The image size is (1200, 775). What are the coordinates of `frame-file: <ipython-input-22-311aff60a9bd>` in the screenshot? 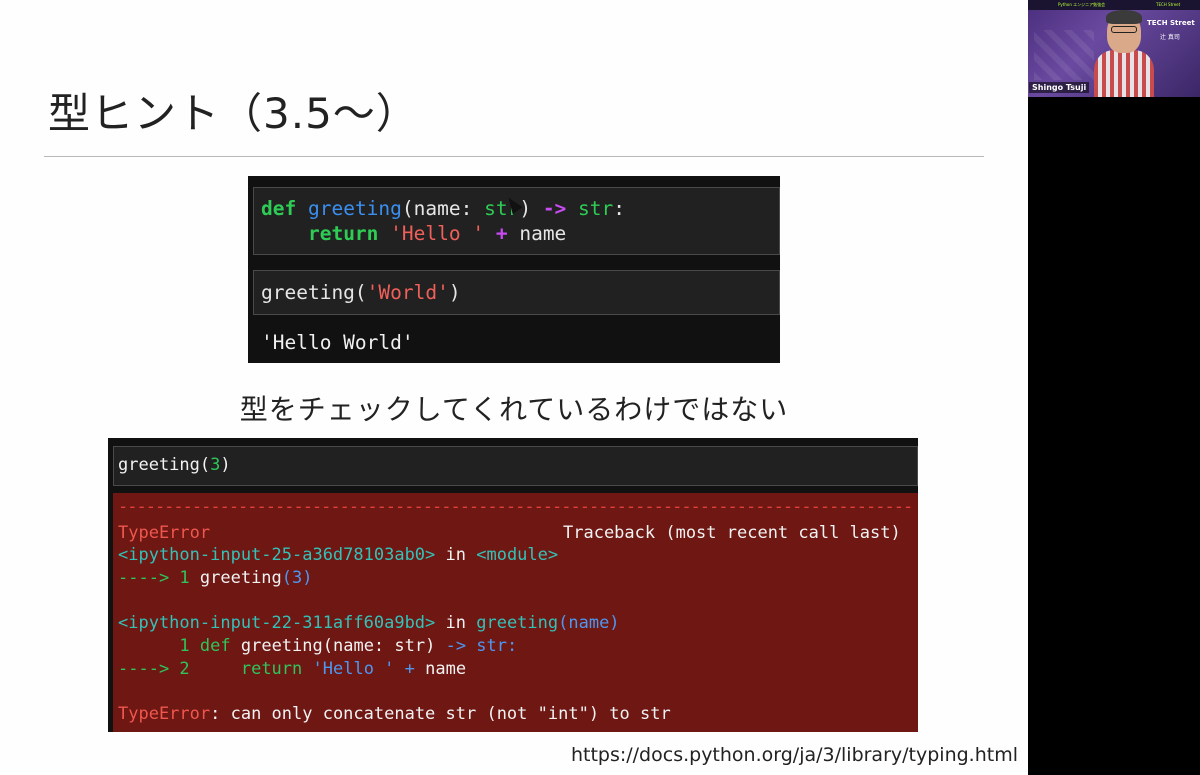 It's located at (277, 623).